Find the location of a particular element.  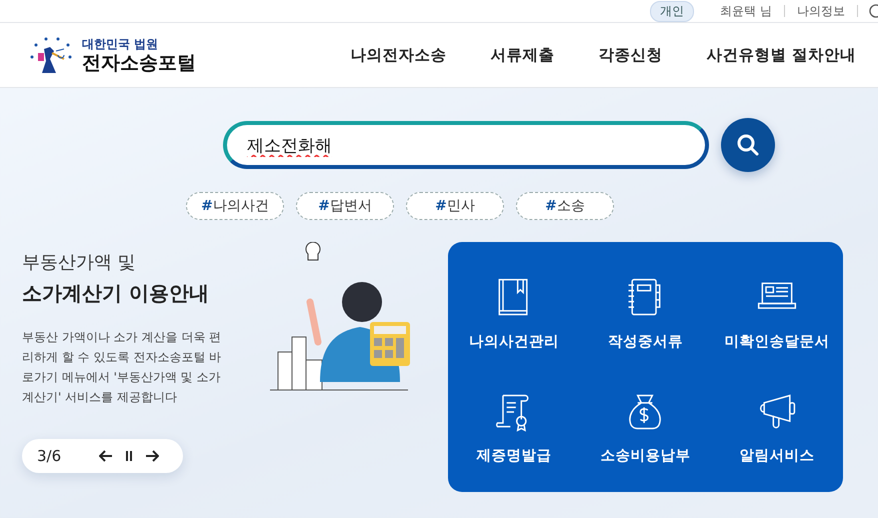

search-icon is located at coordinates (748, 145).